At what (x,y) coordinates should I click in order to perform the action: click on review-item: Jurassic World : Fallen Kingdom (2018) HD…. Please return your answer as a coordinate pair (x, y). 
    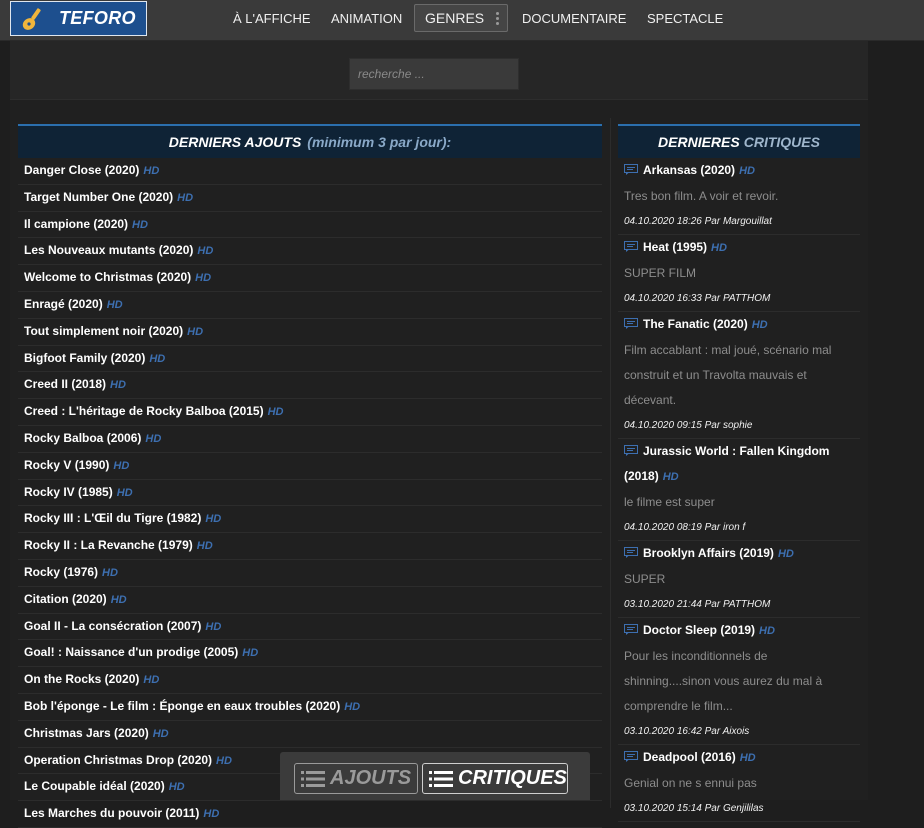
    Looking at the image, I should click on (739, 490).